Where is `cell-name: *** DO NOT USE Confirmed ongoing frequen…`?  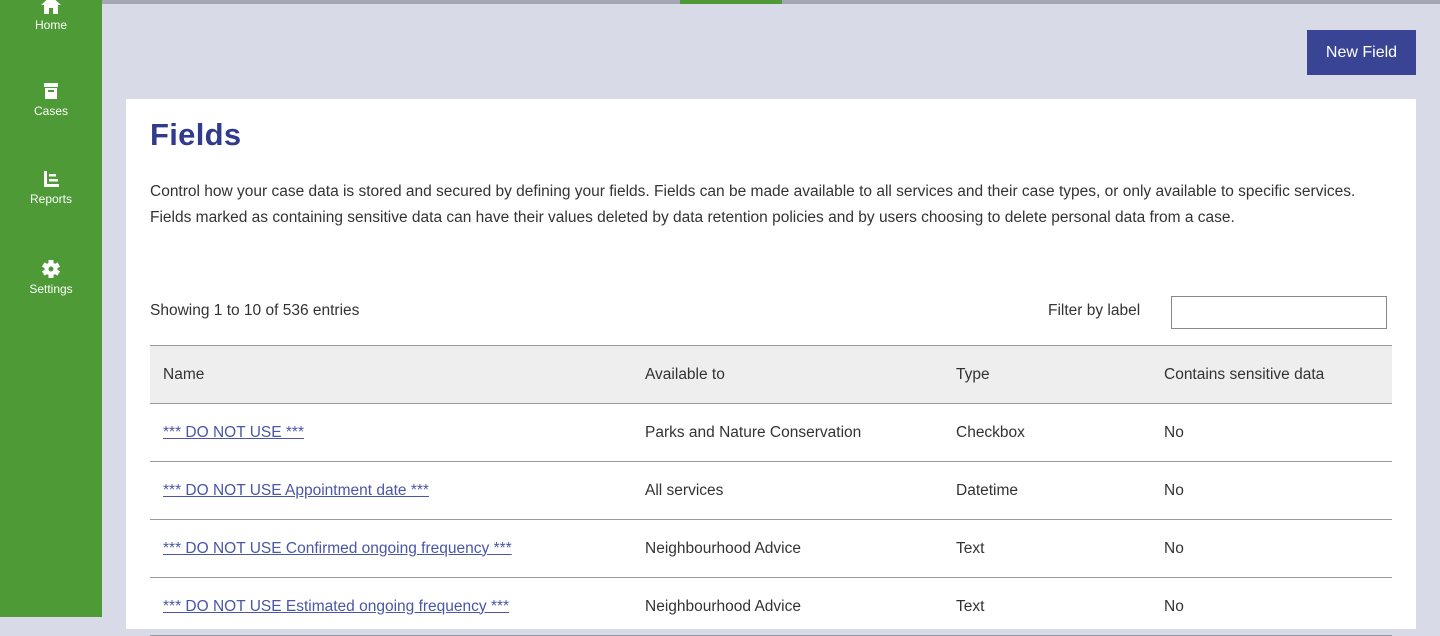 cell-name: *** DO NOT USE Confirmed ongoing frequen… is located at coordinates (391, 548).